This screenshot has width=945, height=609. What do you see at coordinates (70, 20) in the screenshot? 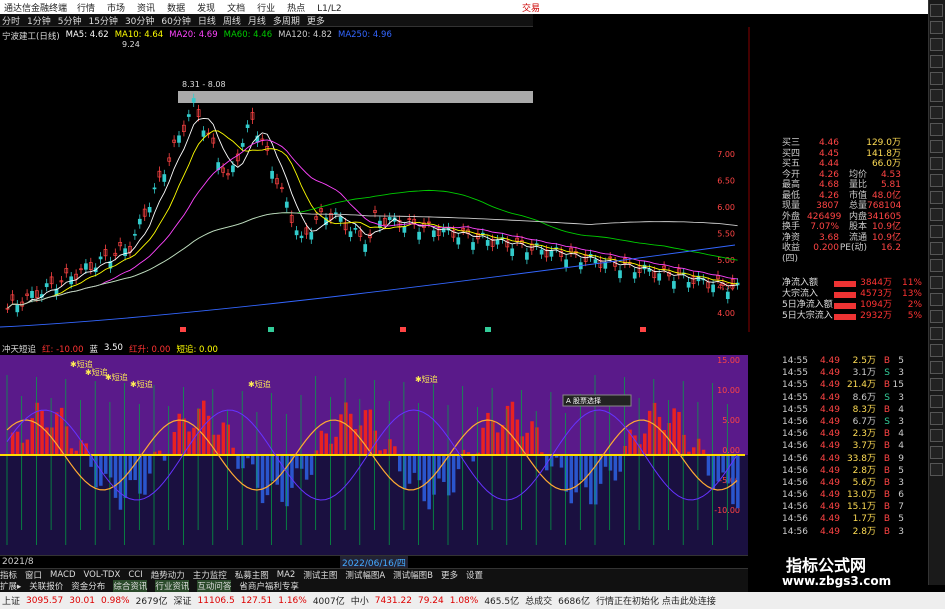
I see `period-tab: 5分钟` at bounding box center [70, 20].